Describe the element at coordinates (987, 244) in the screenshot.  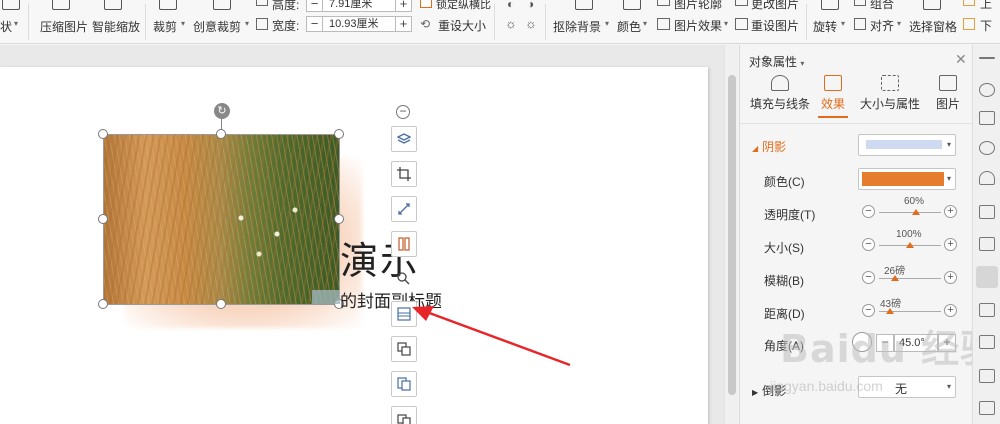
I see `chart-icon` at that location.